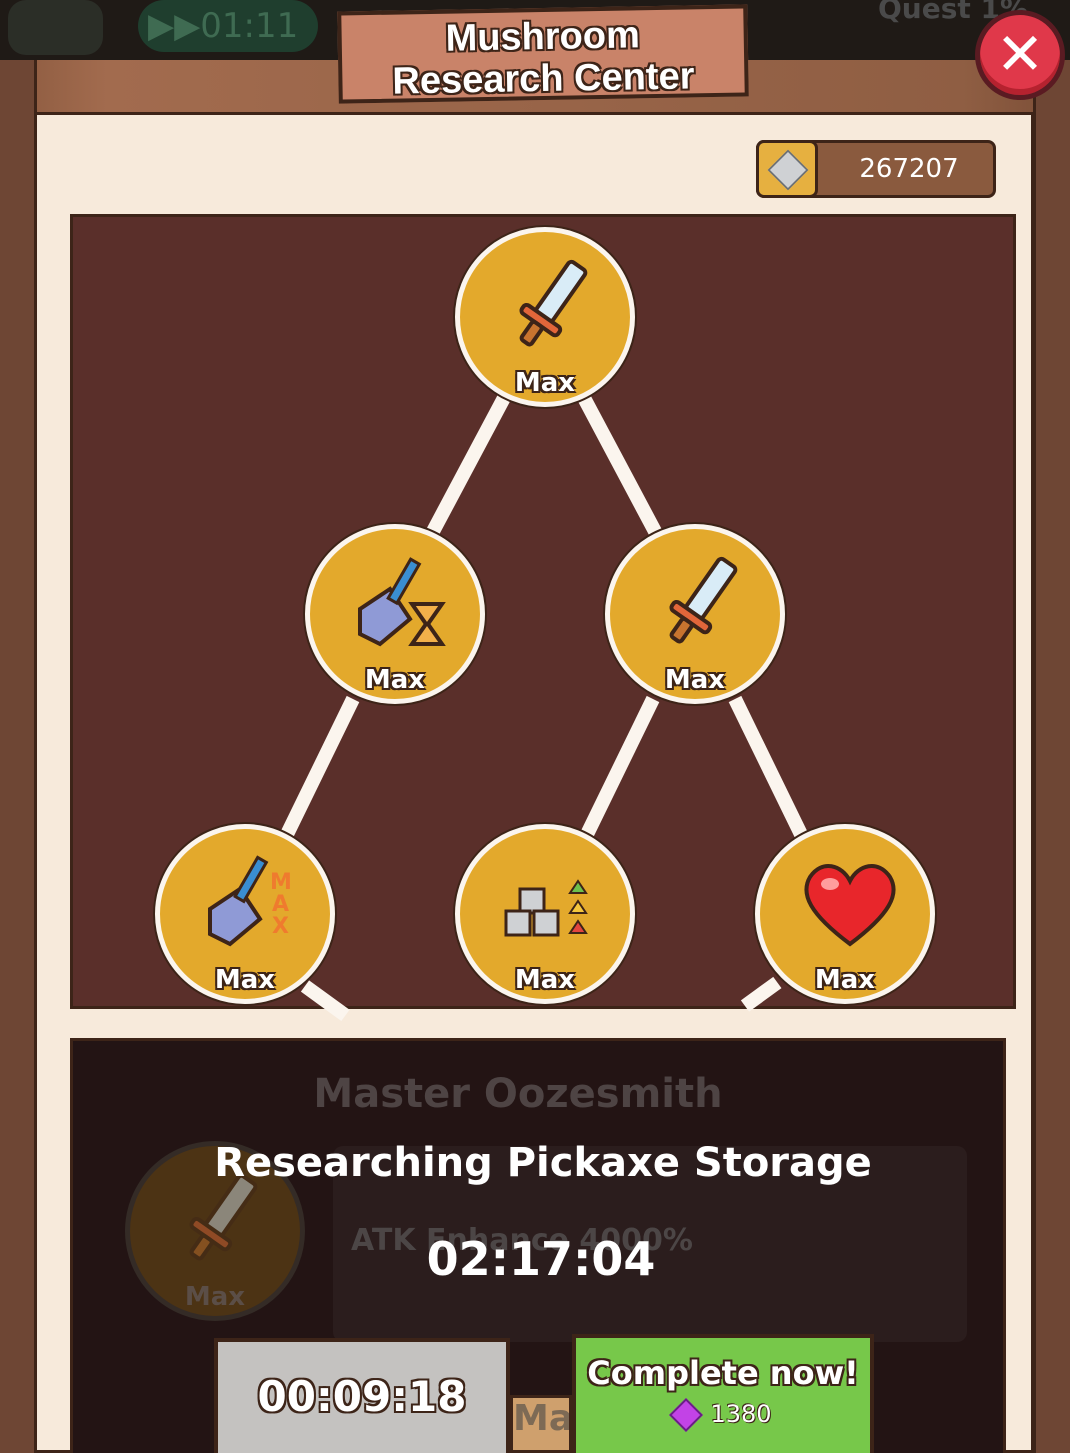 Image resolution: width=1070 pixels, height=1453 pixels. I want to click on research-timer: 02:17:04, so click(541, 1259).